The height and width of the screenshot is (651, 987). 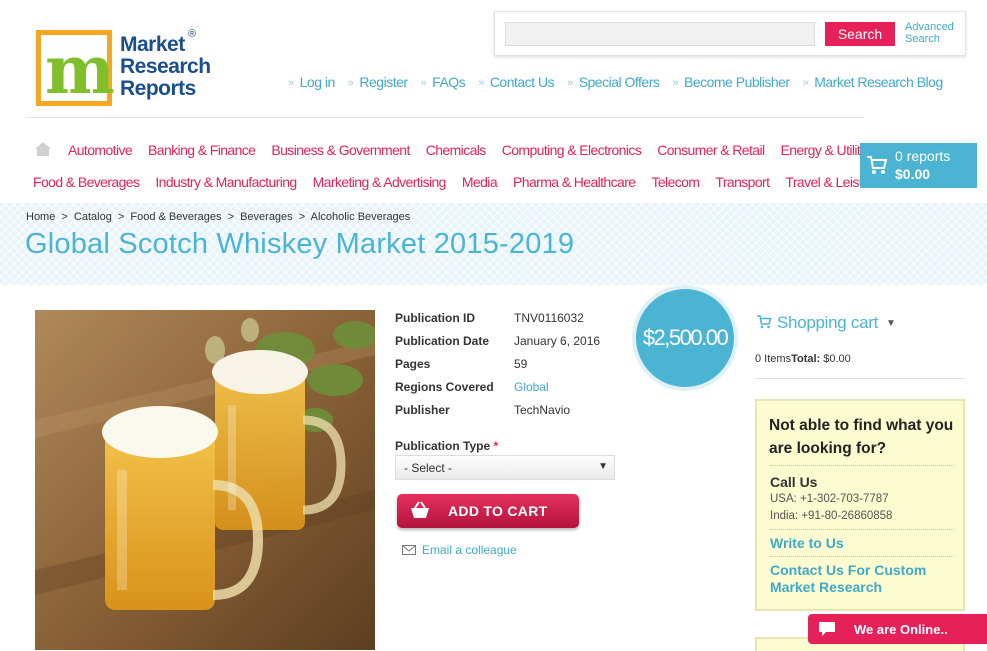 What do you see at coordinates (603, 466) in the screenshot?
I see `chevron-down-icon: ▼` at bounding box center [603, 466].